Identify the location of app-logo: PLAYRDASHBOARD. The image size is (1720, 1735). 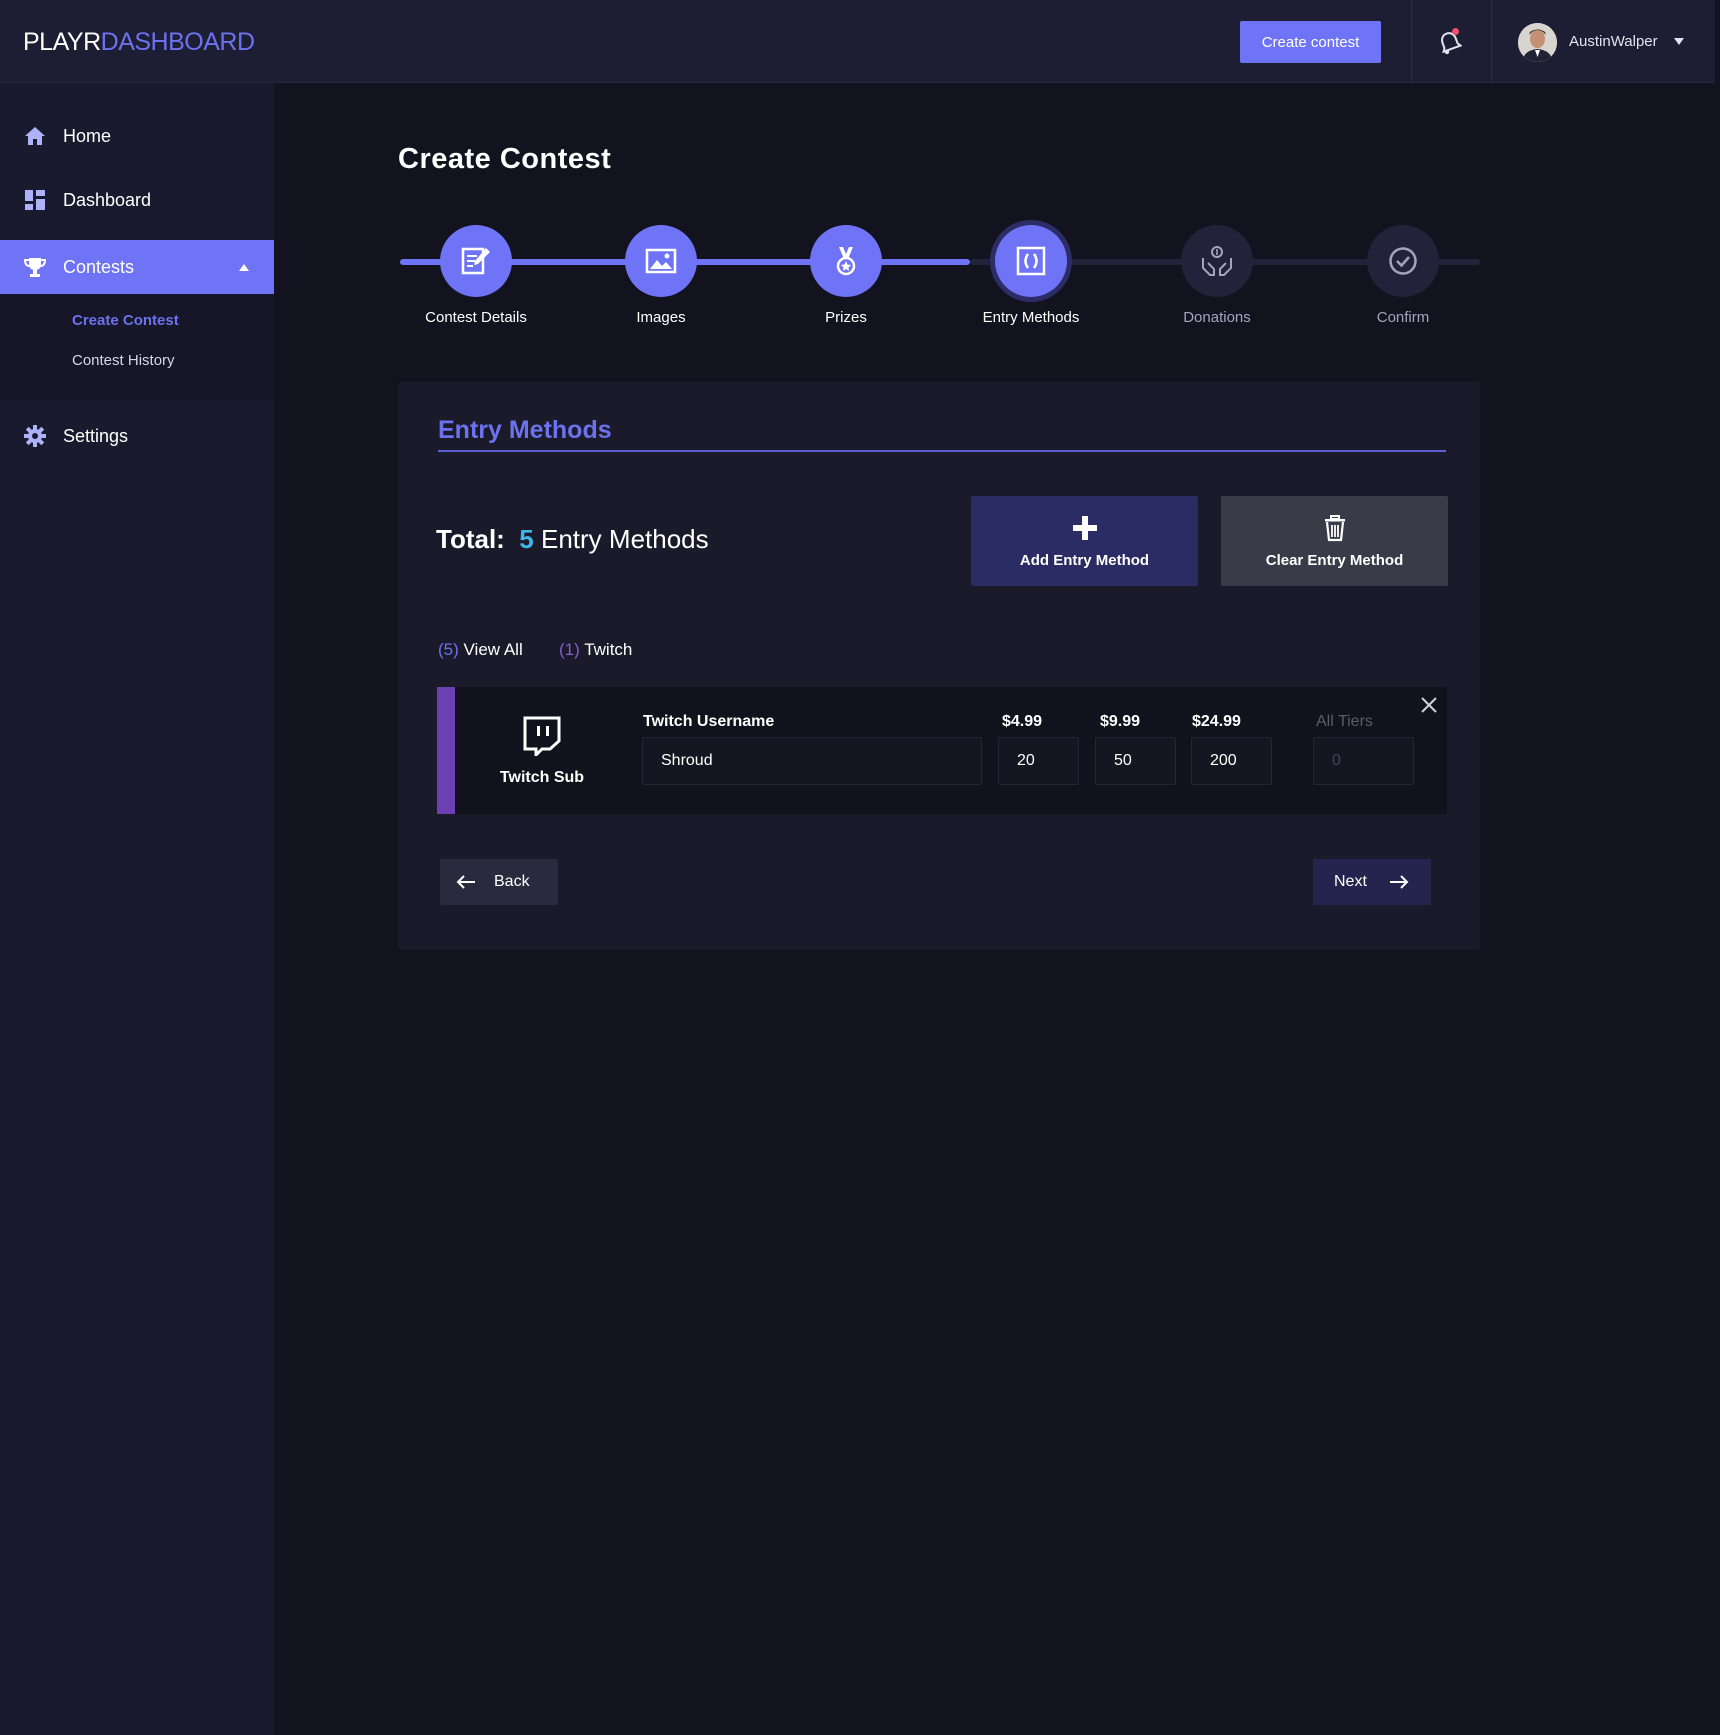
(139, 42).